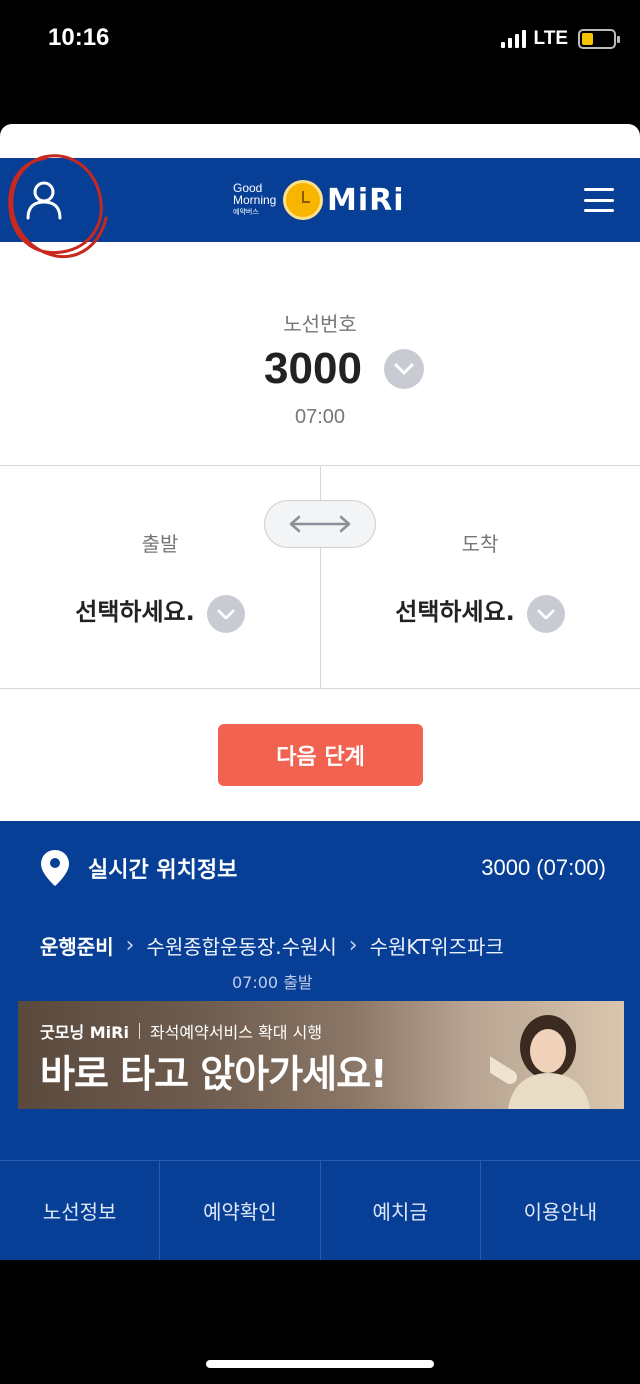  What do you see at coordinates (599, 39) in the screenshot?
I see `battery-icon` at bounding box center [599, 39].